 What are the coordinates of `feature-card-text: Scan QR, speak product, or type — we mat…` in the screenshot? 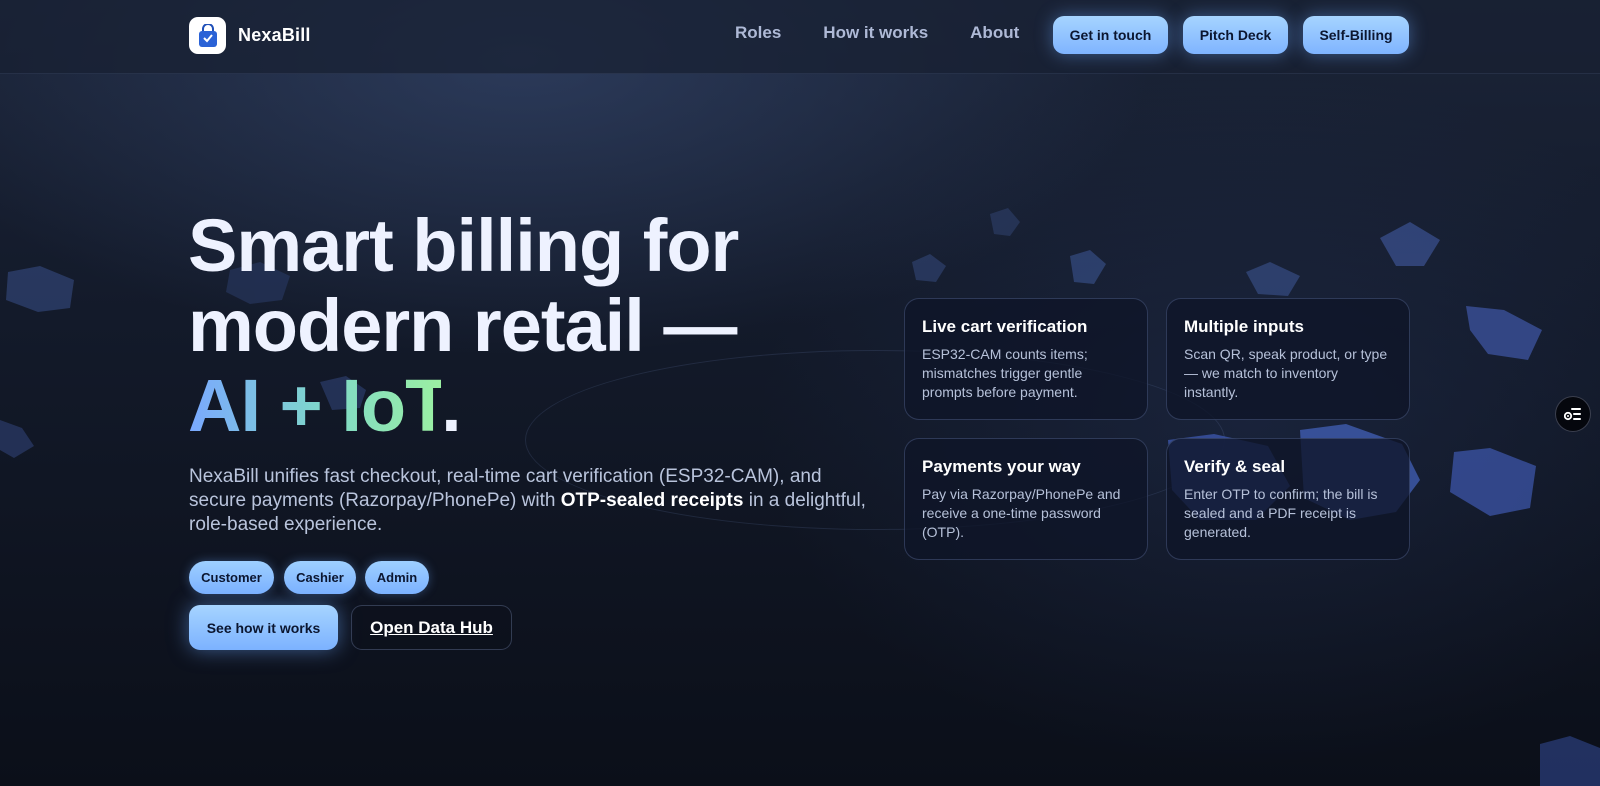 It's located at (1286, 373).